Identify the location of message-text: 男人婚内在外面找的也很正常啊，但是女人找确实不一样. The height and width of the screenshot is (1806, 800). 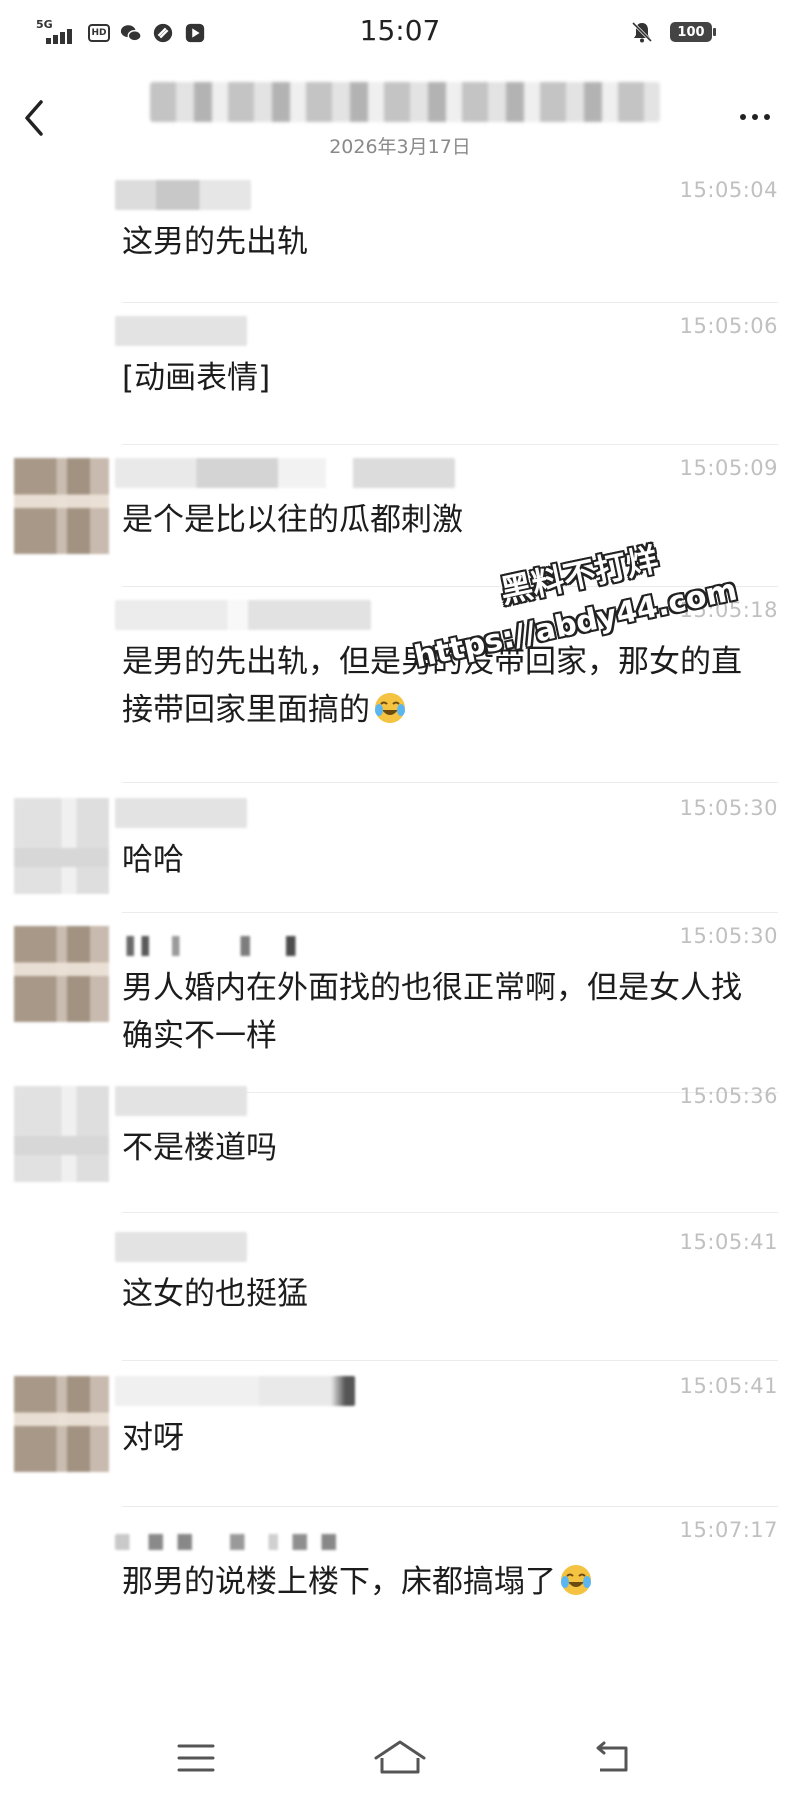
(442, 1012).